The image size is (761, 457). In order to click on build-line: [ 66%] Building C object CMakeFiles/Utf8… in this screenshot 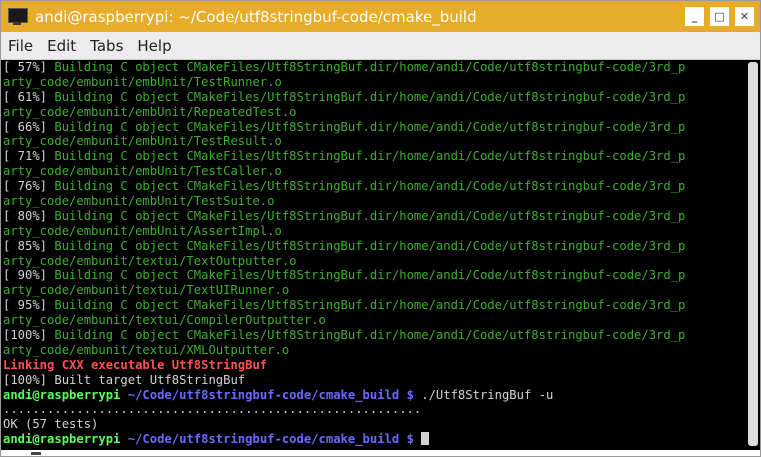, I will do `click(344, 126)`.